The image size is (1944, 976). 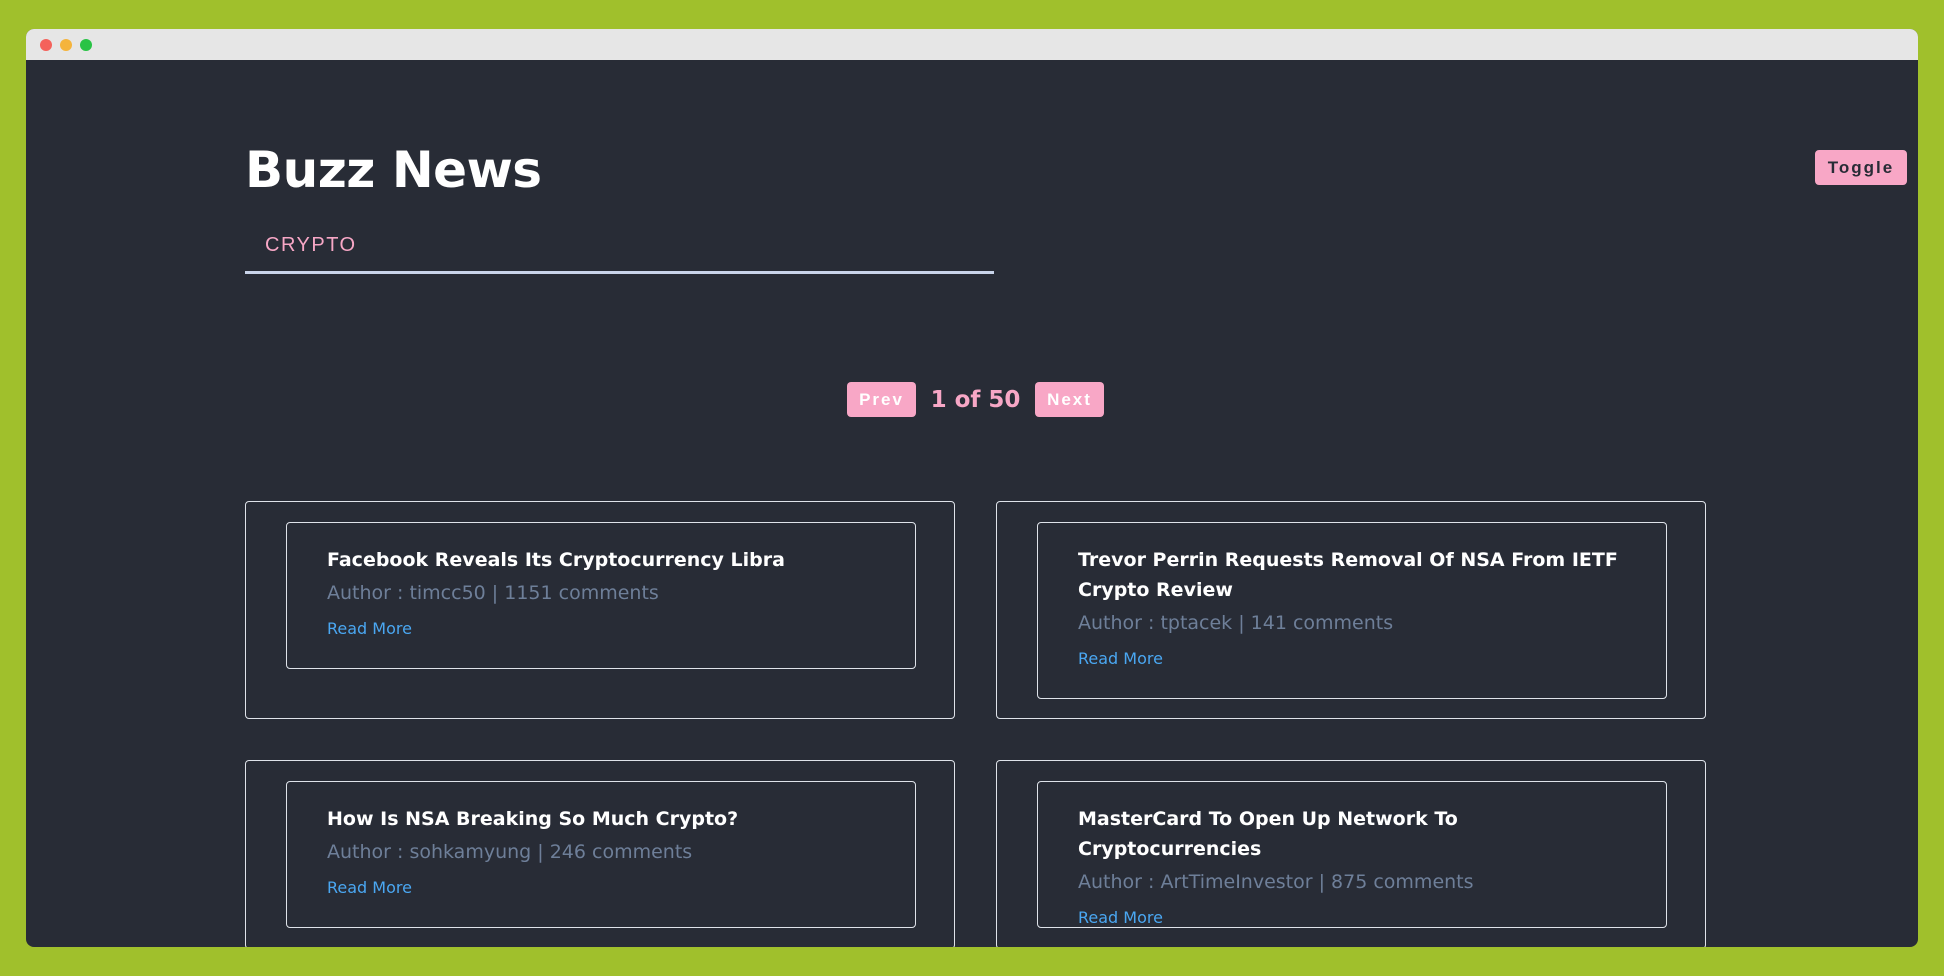 I want to click on page-indicator: 1 of 50, so click(x=975, y=400).